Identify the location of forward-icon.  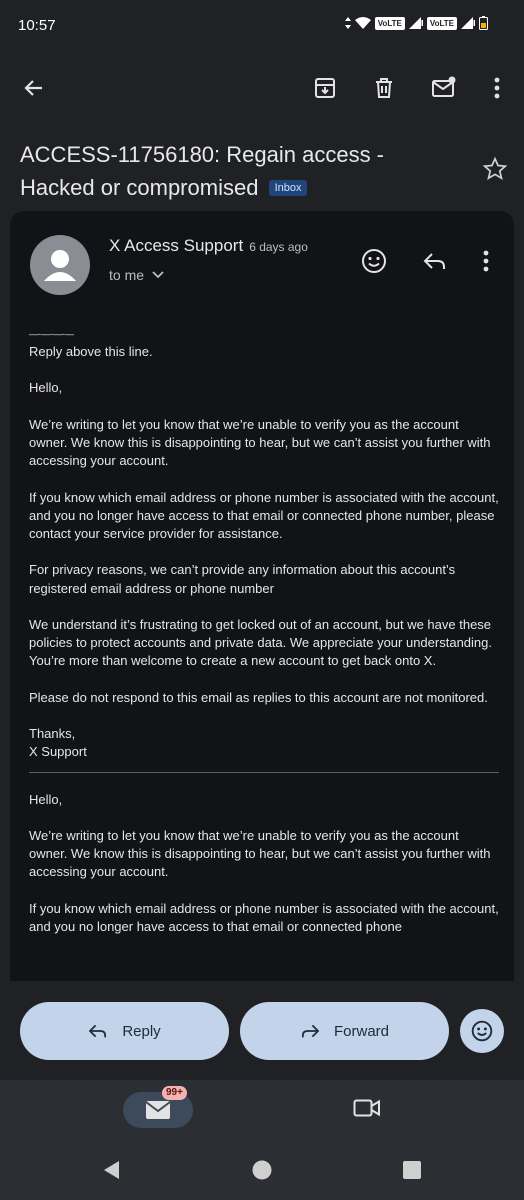
(310, 1031).